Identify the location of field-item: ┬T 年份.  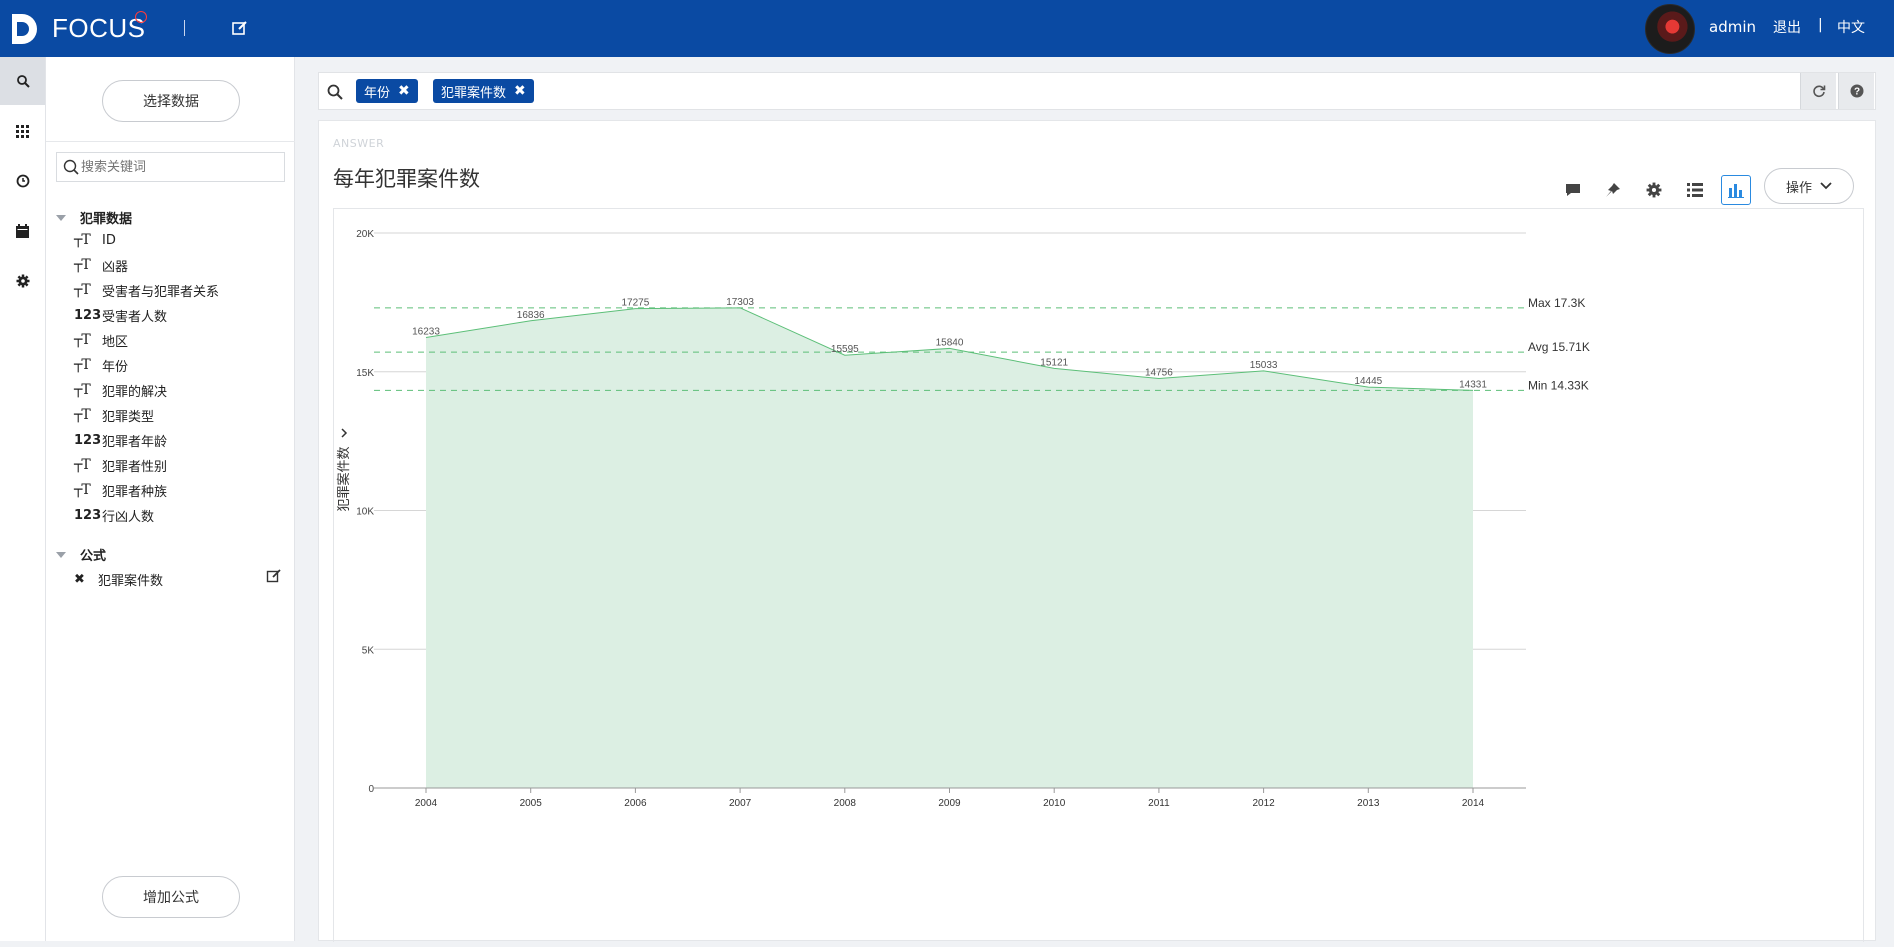
(101, 365).